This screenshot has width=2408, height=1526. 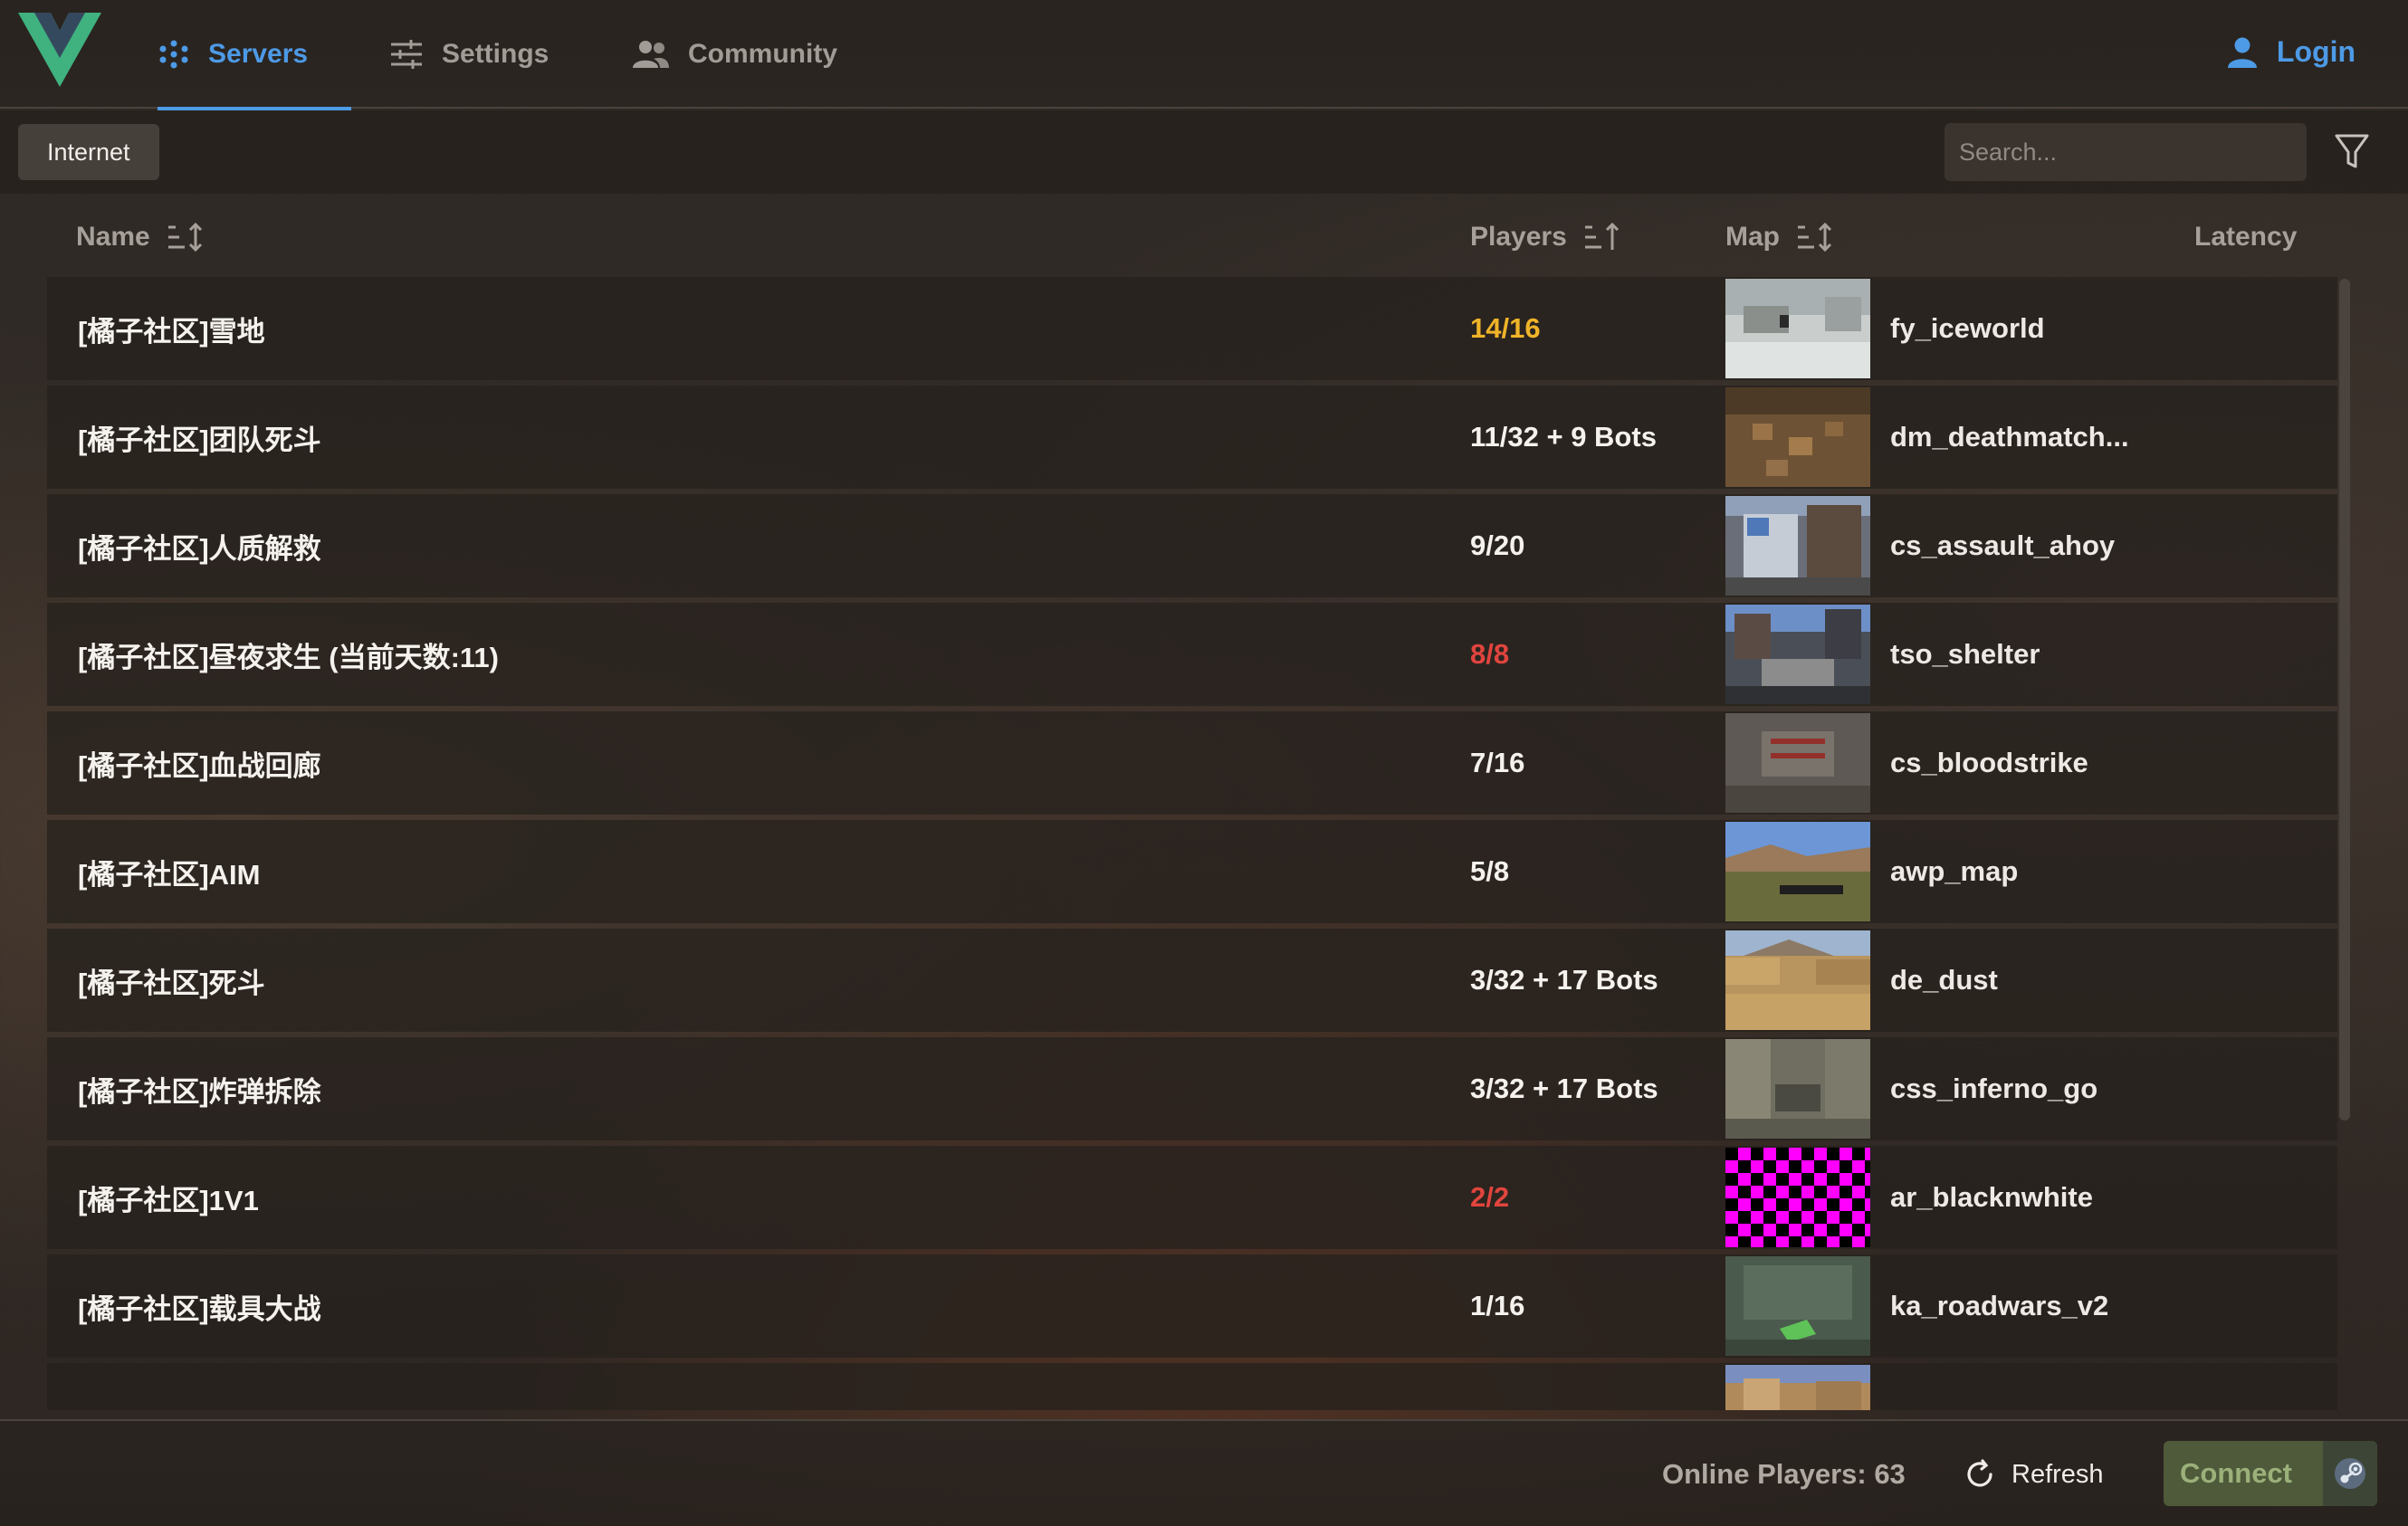 What do you see at coordinates (1192, 328) in the screenshot?
I see `table-row: [橘子社区]雪地 14/16 fy_iceworld` at bounding box center [1192, 328].